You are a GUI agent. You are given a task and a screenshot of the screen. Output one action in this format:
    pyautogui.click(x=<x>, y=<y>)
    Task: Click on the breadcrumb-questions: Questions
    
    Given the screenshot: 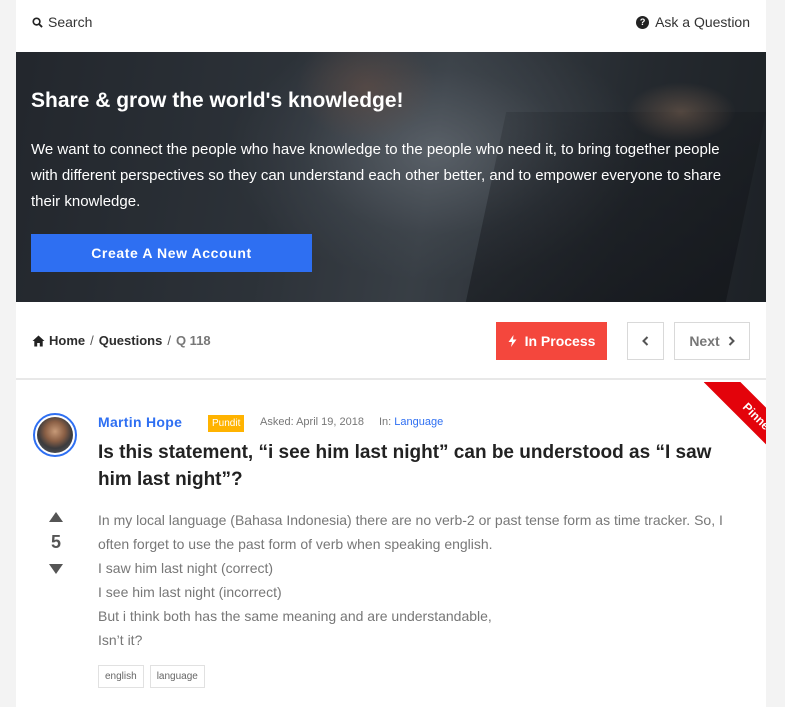 What is the action you would take?
    pyautogui.click(x=131, y=340)
    